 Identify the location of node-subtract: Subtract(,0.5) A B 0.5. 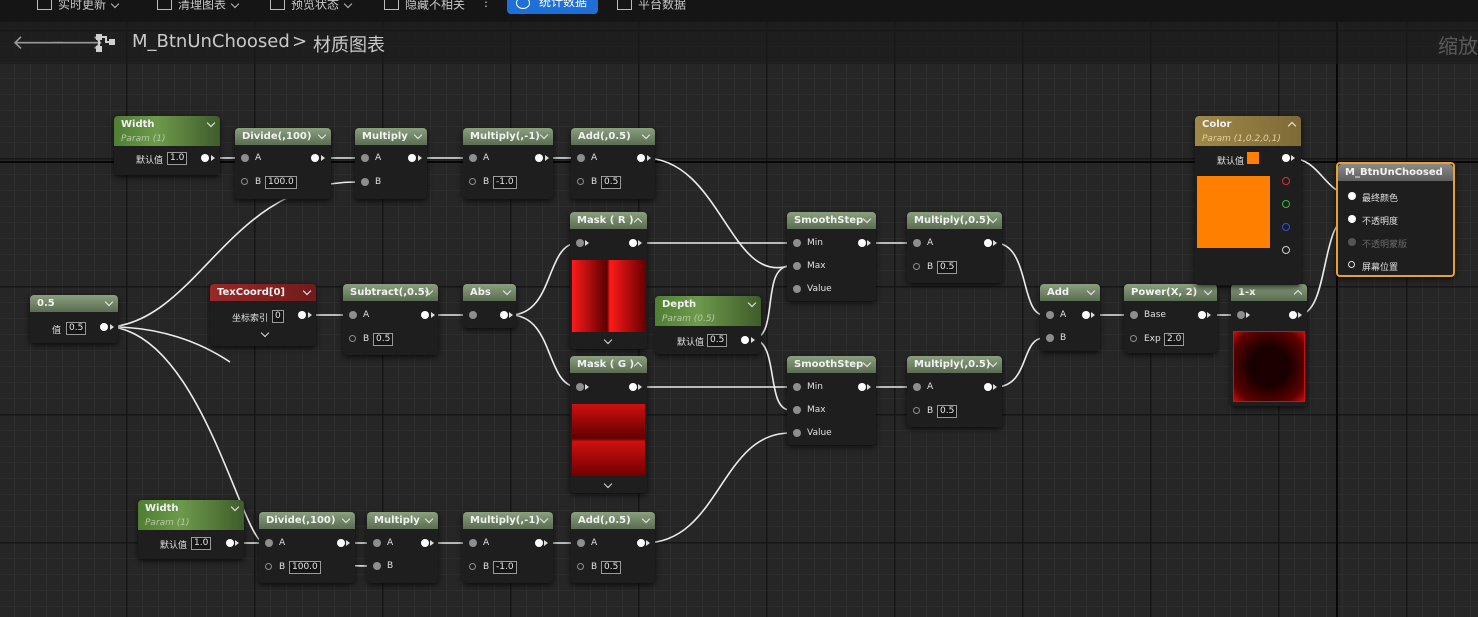
(390, 319).